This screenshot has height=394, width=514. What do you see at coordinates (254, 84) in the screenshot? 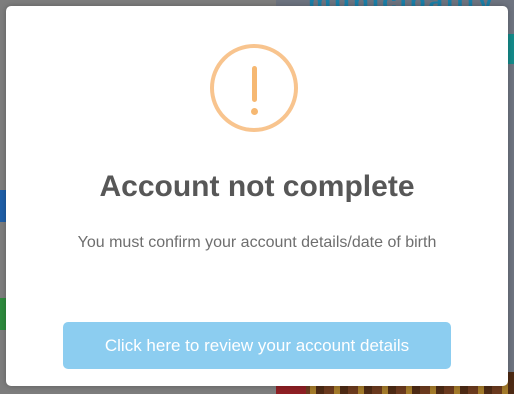
I see `exclamation-bar` at bounding box center [254, 84].